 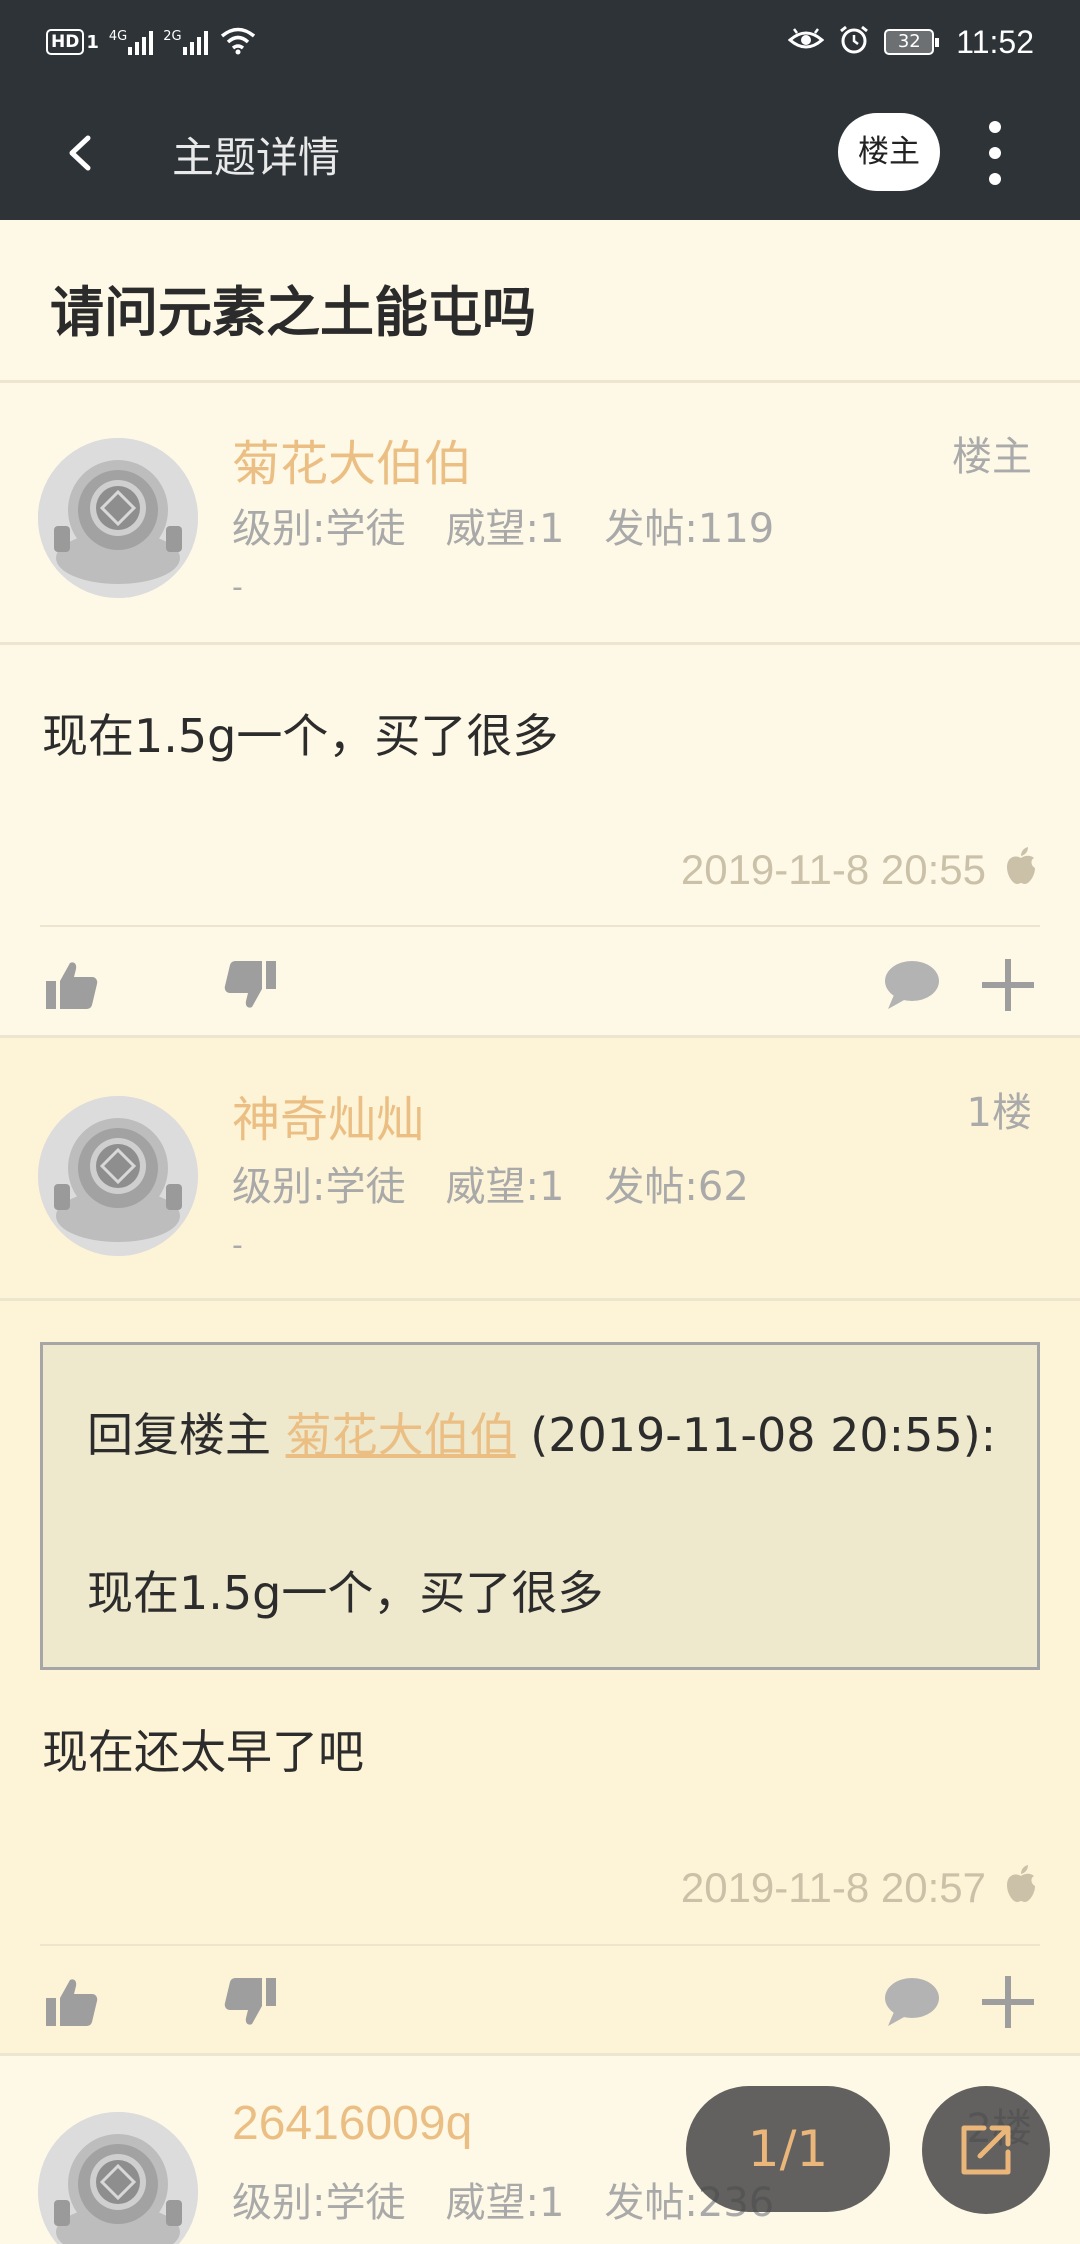 What do you see at coordinates (256, 157) in the screenshot?
I see `page-title: 主题详情` at bounding box center [256, 157].